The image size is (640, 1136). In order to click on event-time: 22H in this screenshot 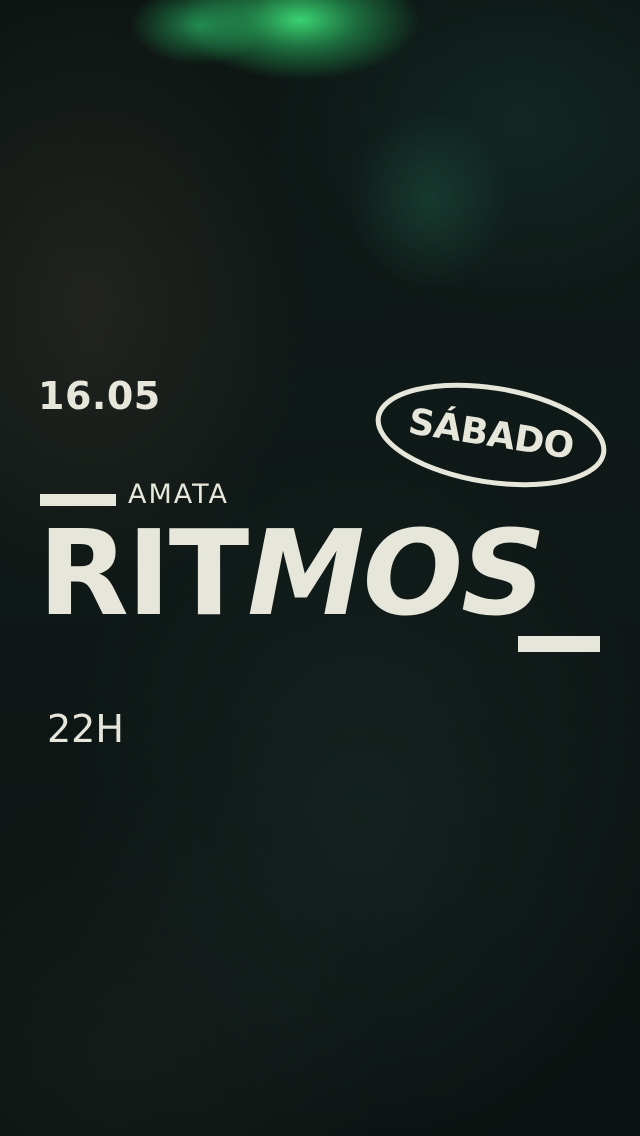, I will do `click(85, 729)`.